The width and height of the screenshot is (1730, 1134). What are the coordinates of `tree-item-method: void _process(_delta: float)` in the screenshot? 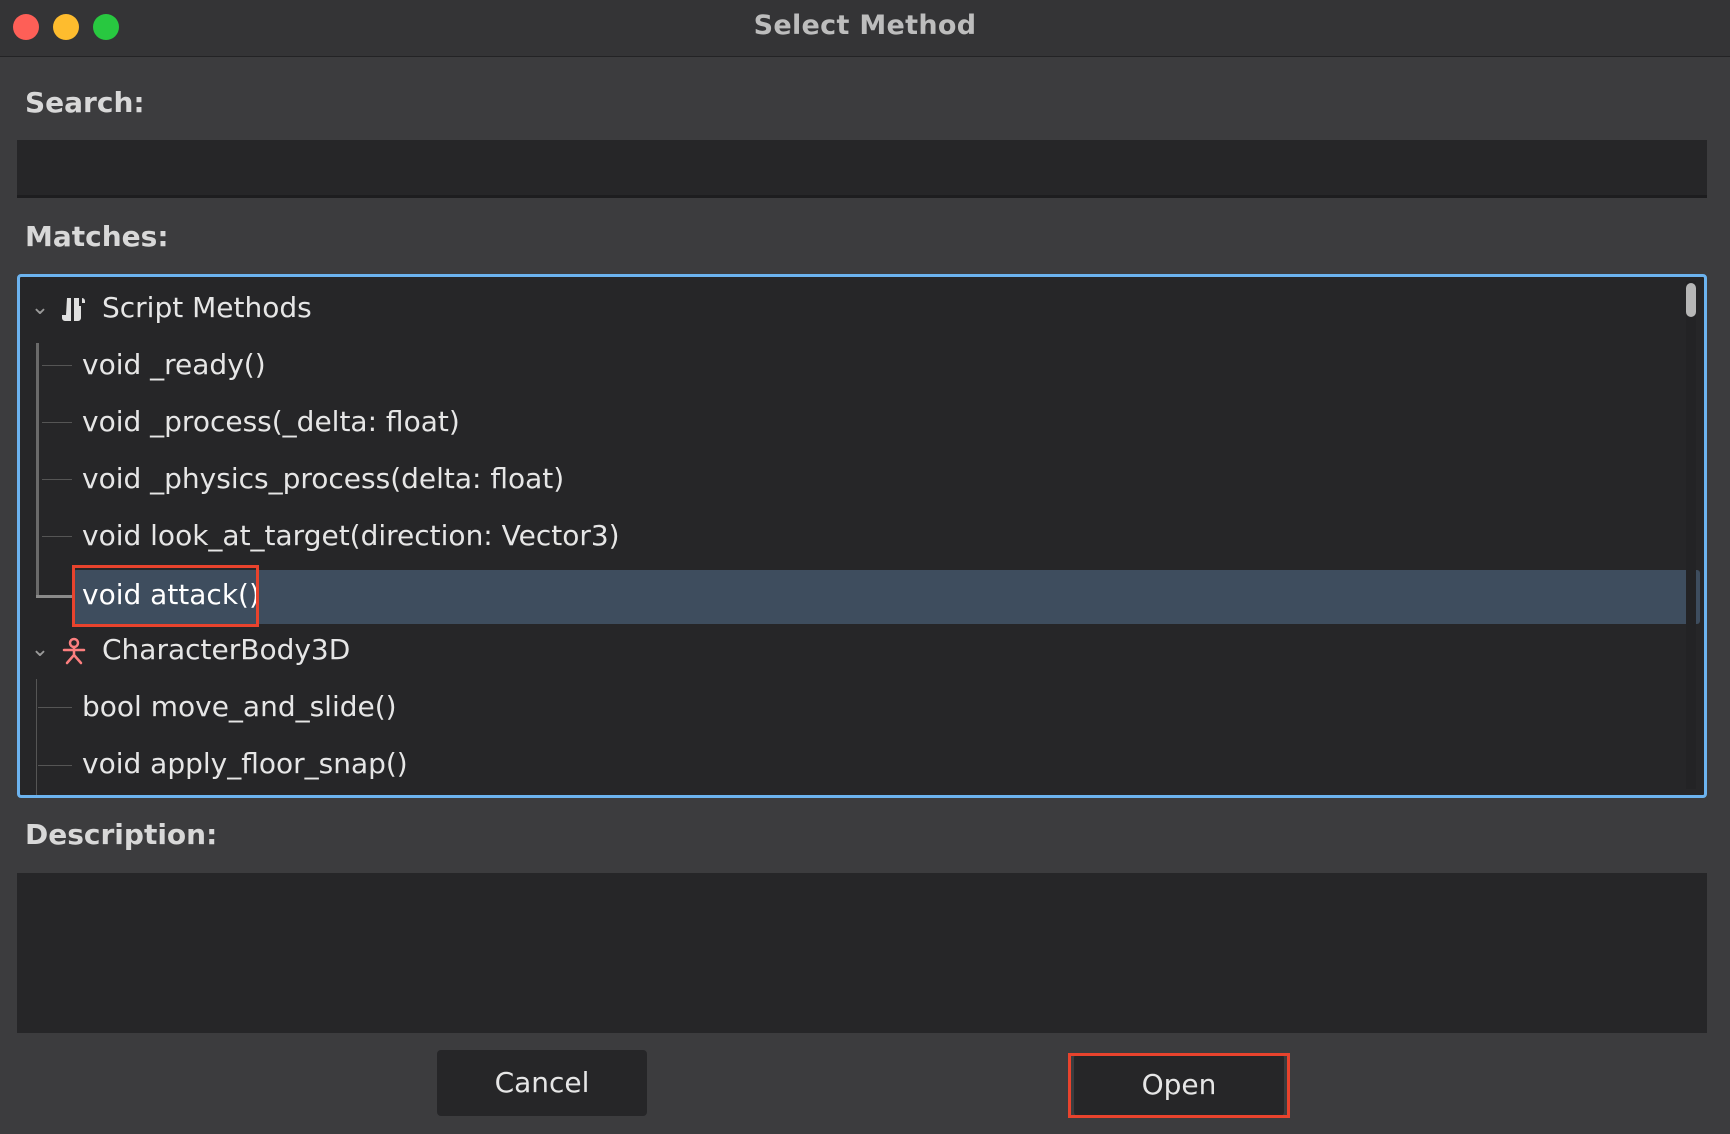 It's located at (820, 422).